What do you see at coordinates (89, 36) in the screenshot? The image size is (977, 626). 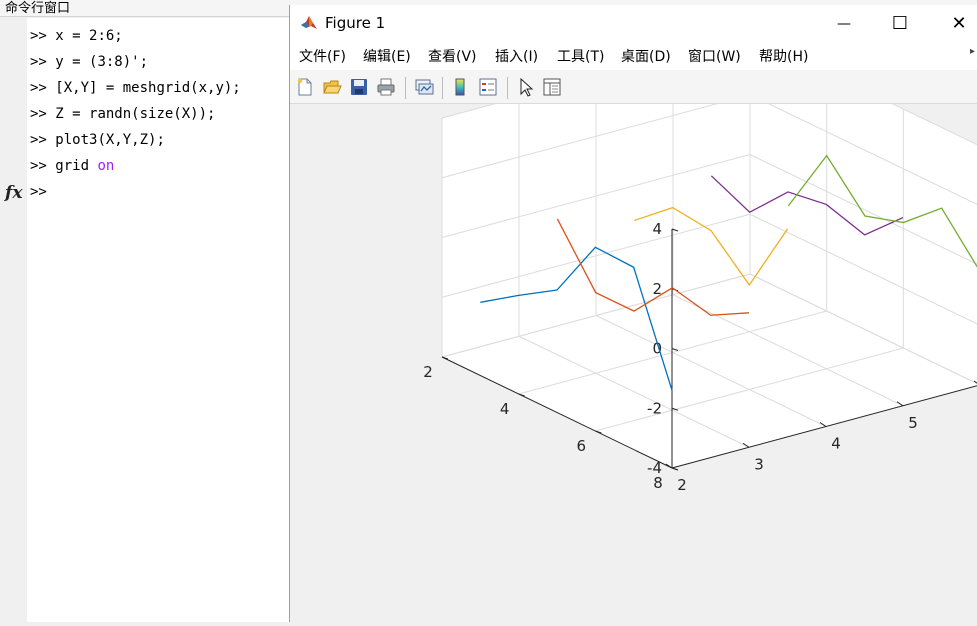 I see `command-code: x = 2:6;` at bounding box center [89, 36].